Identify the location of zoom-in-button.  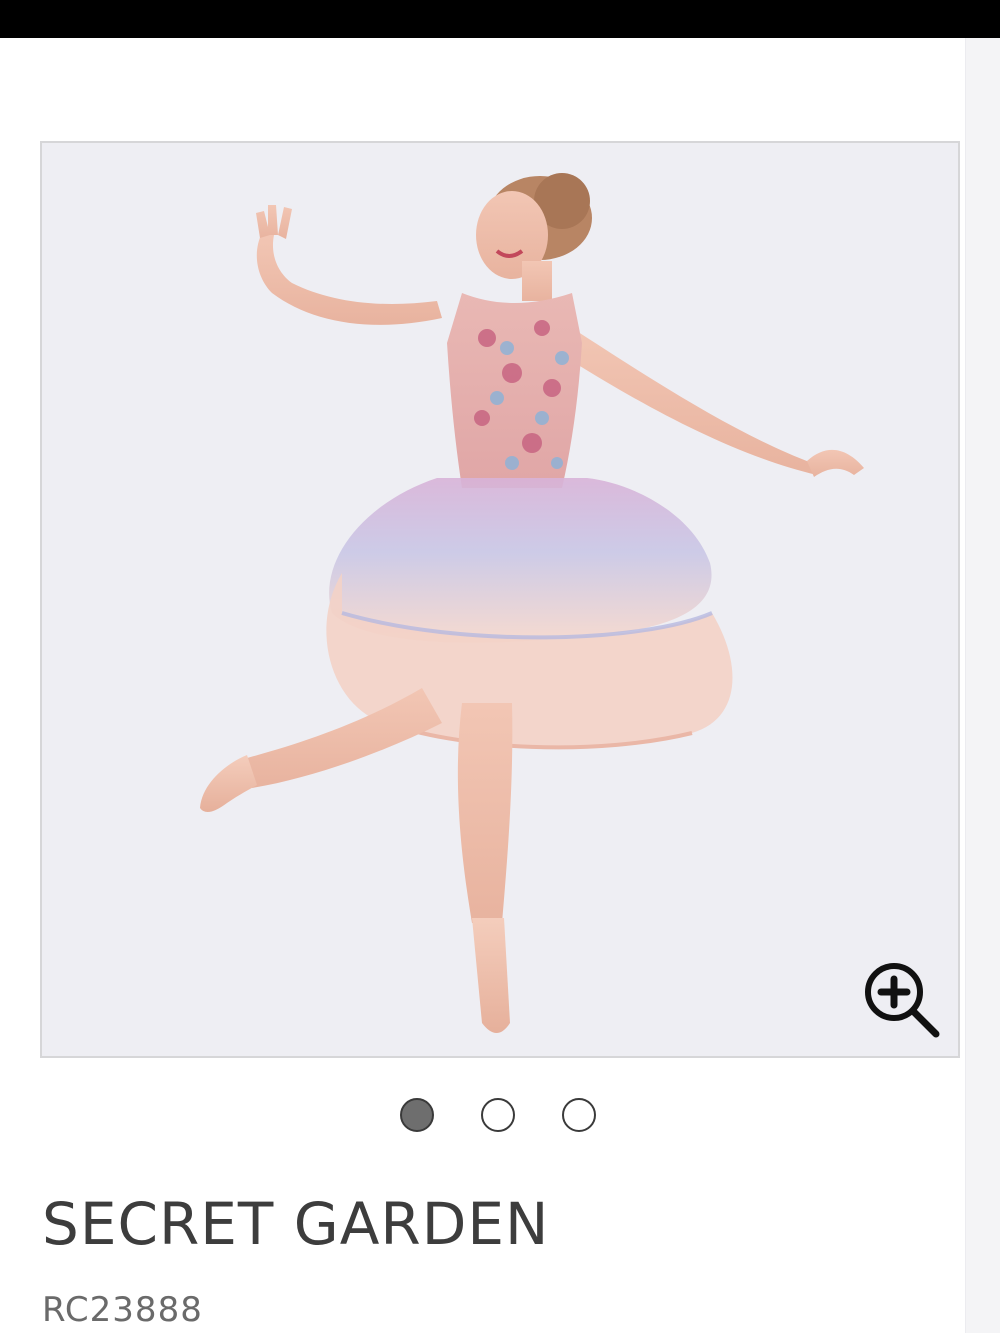
(902, 1000).